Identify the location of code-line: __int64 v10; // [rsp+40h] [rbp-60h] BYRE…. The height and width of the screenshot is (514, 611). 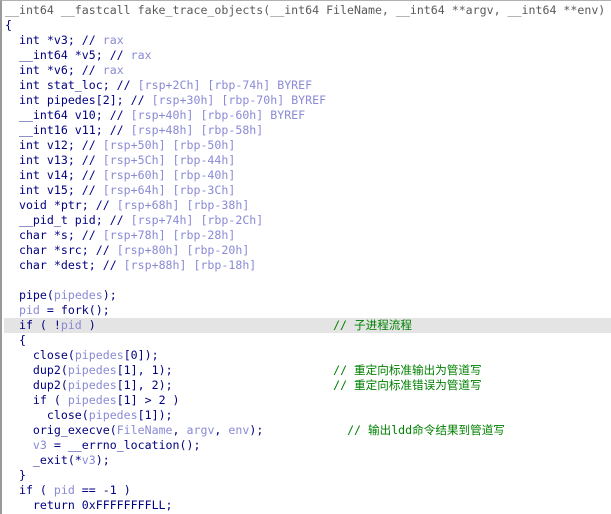
(307, 115).